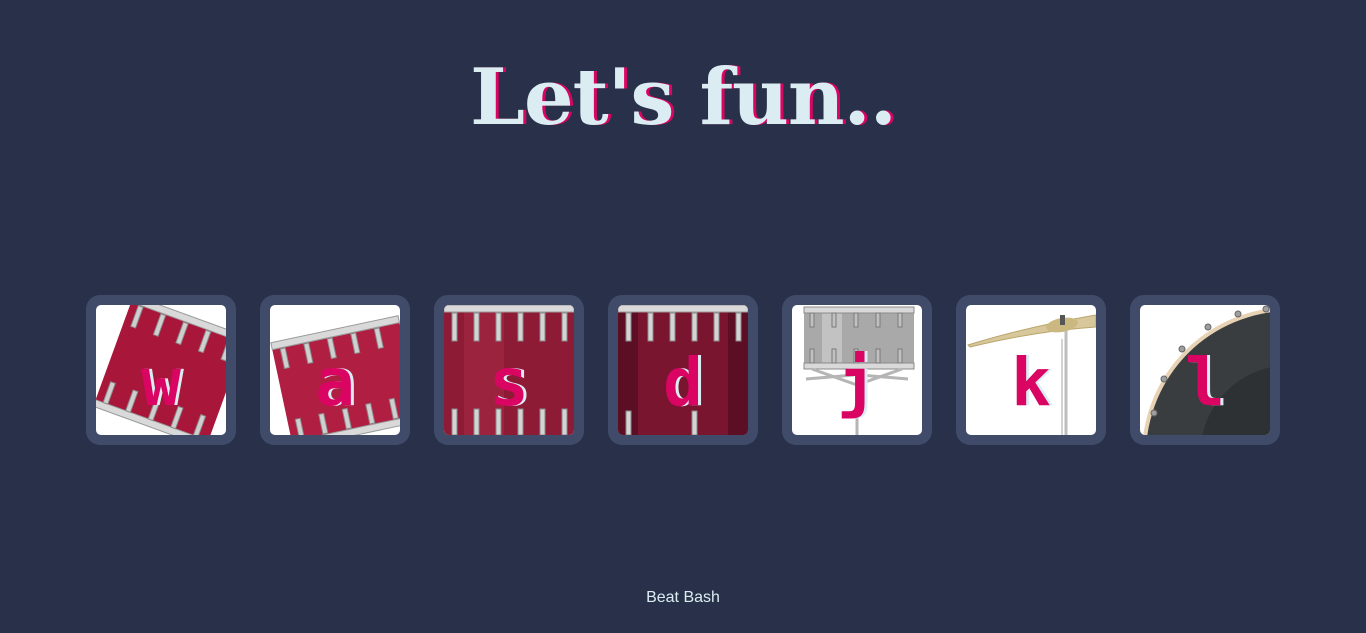 The image size is (1366, 633). Describe the element at coordinates (683, 597) in the screenshot. I see `footer-brand: Beat Bash` at that location.